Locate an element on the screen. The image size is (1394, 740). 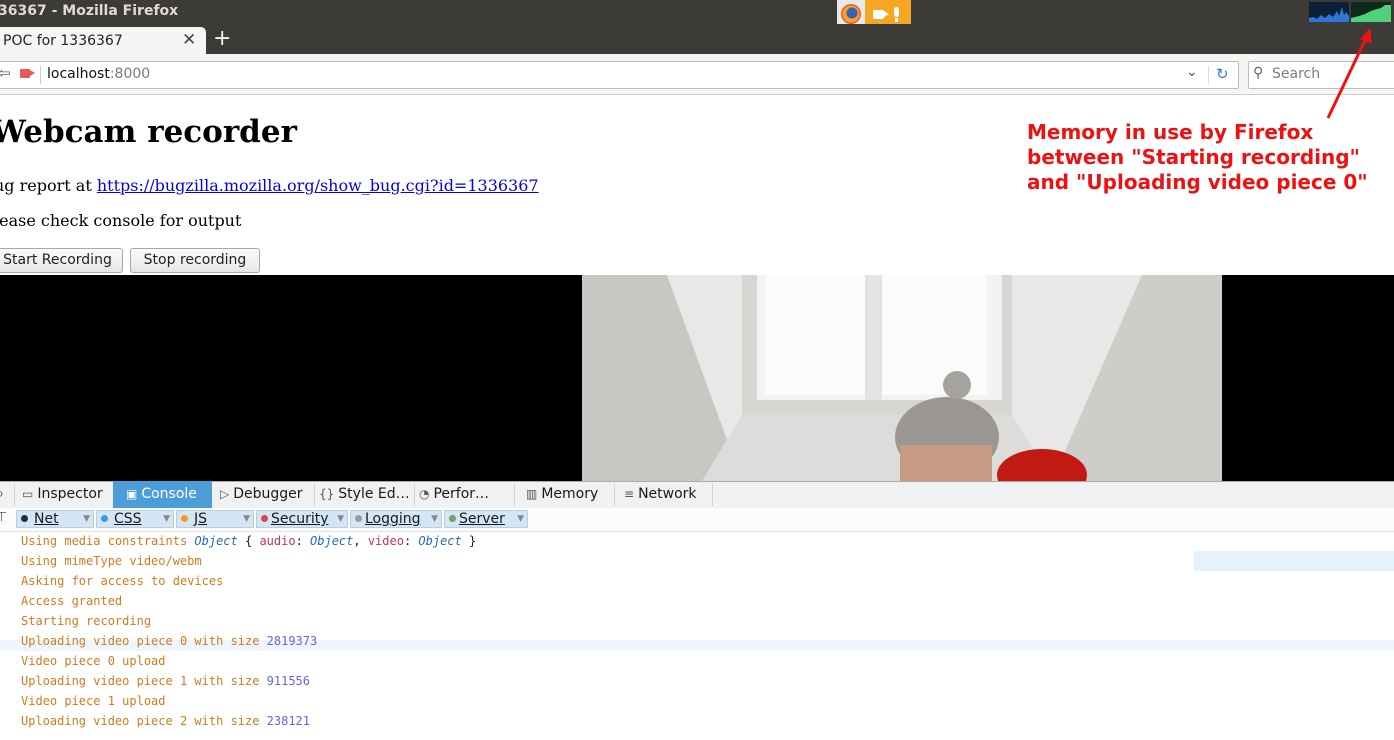
console-message: Uploading video piece 1 with size 911556 is located at coordinates (165, 681).